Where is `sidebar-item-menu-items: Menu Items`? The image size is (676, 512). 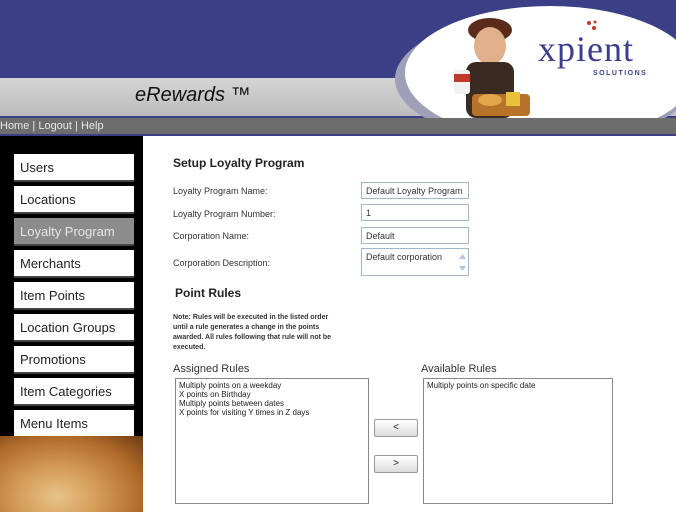 sidebar-item-menu-items: Menu Items is located at coordinates (74, 424).